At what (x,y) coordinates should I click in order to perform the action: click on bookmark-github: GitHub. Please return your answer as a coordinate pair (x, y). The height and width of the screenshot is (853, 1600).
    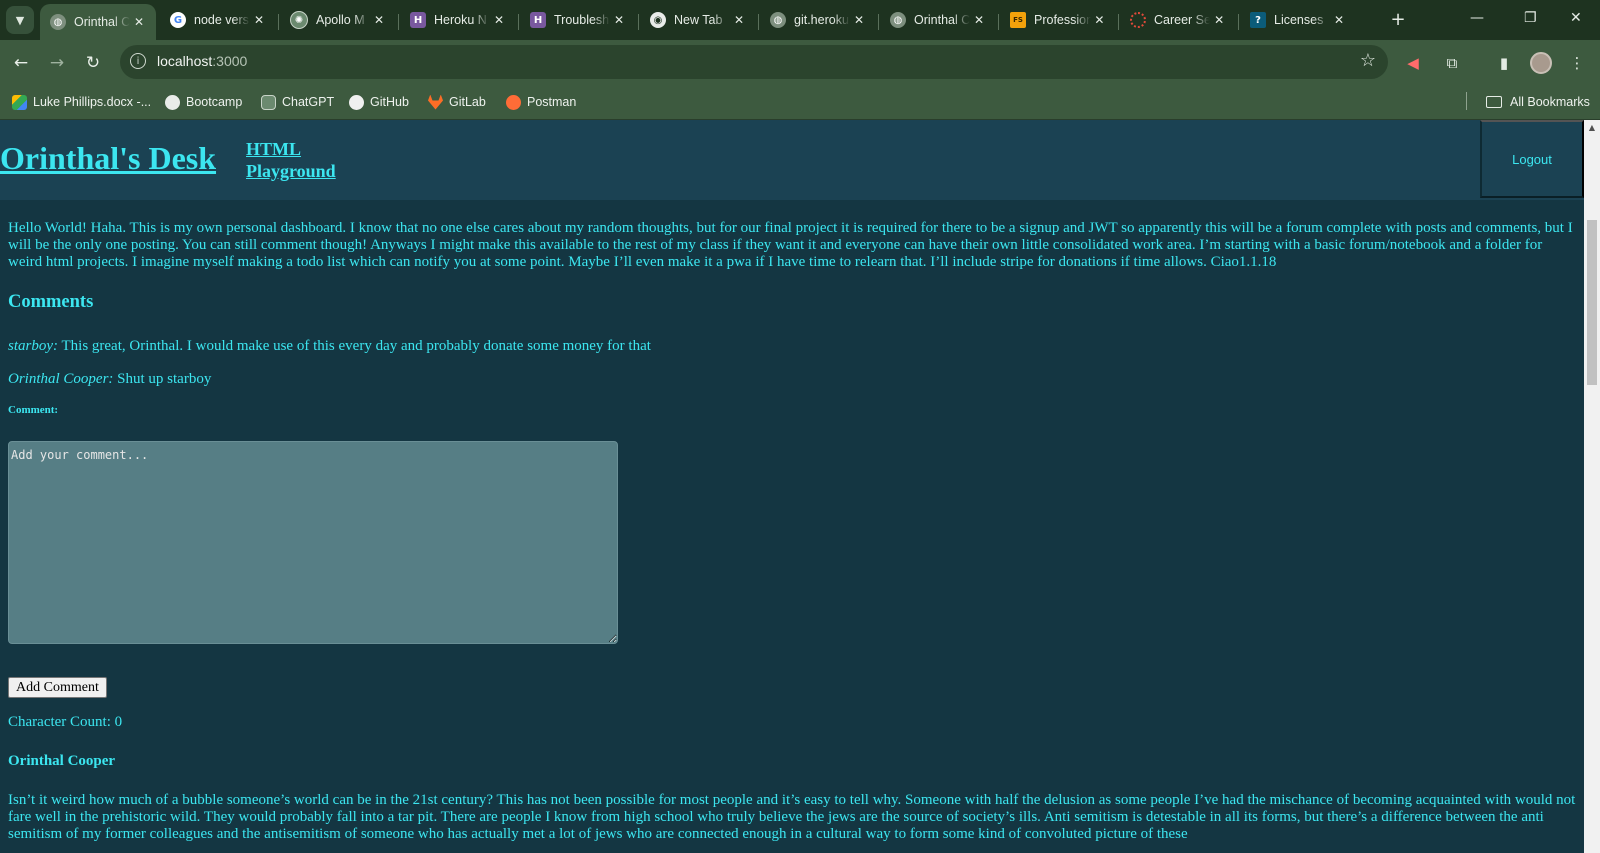
    Looking at the image, I should click on (379, 102).